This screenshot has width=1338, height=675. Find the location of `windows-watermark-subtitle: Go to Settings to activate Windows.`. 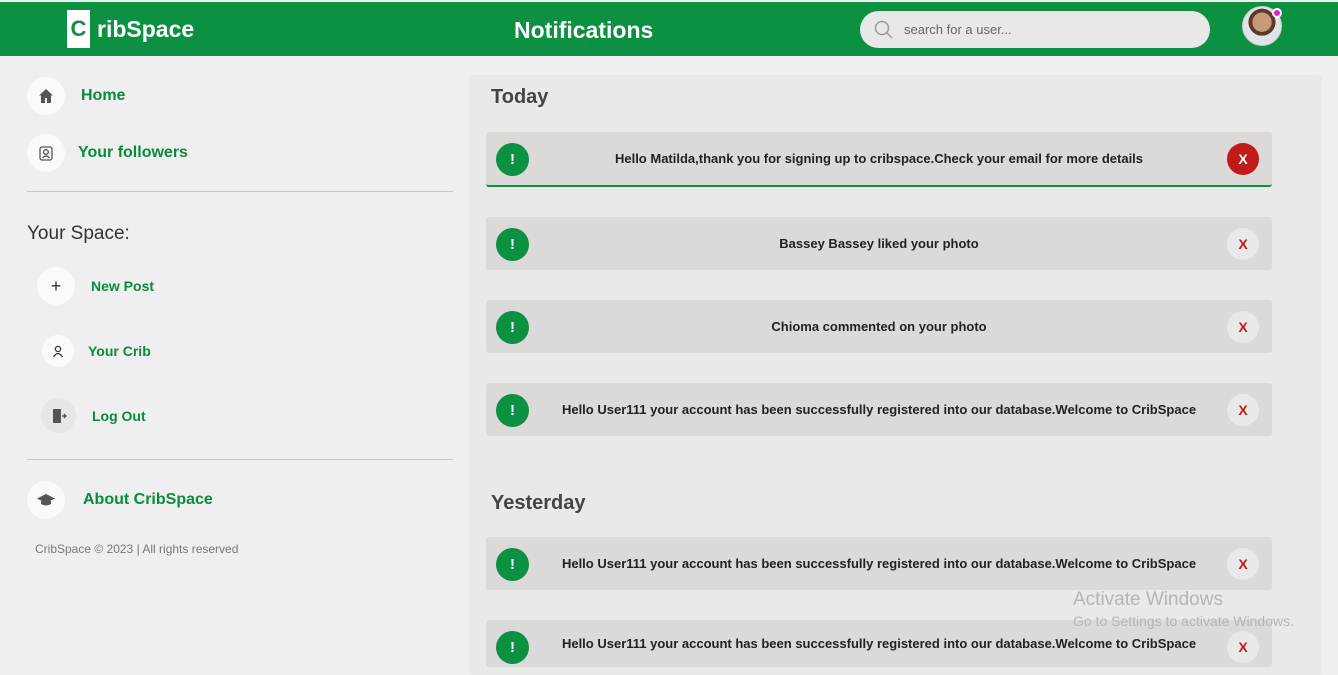

windows-watermark-subtitle: Go to Settings to activate Windows. is located at coordinates (1183, 621).